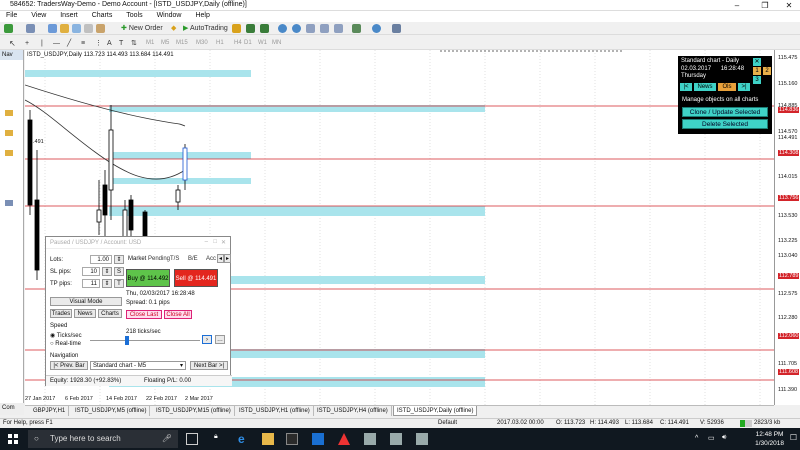 The image size is (800, 450). What do you see at coordinates (27, 43) in the screenshot?
I see `crosshair-icon: +` at bounding box center [27, 43].